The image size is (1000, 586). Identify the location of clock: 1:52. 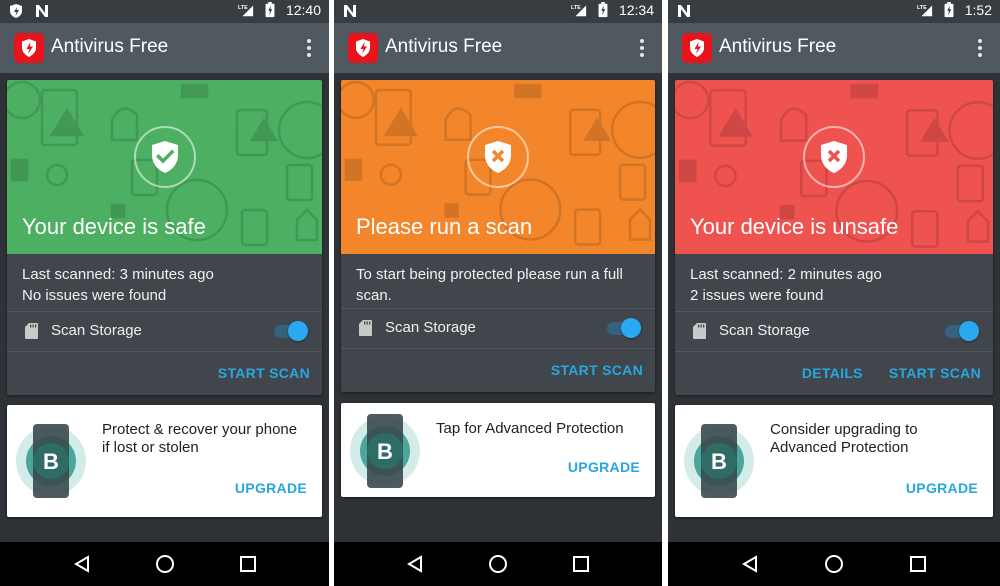
(978, 10).